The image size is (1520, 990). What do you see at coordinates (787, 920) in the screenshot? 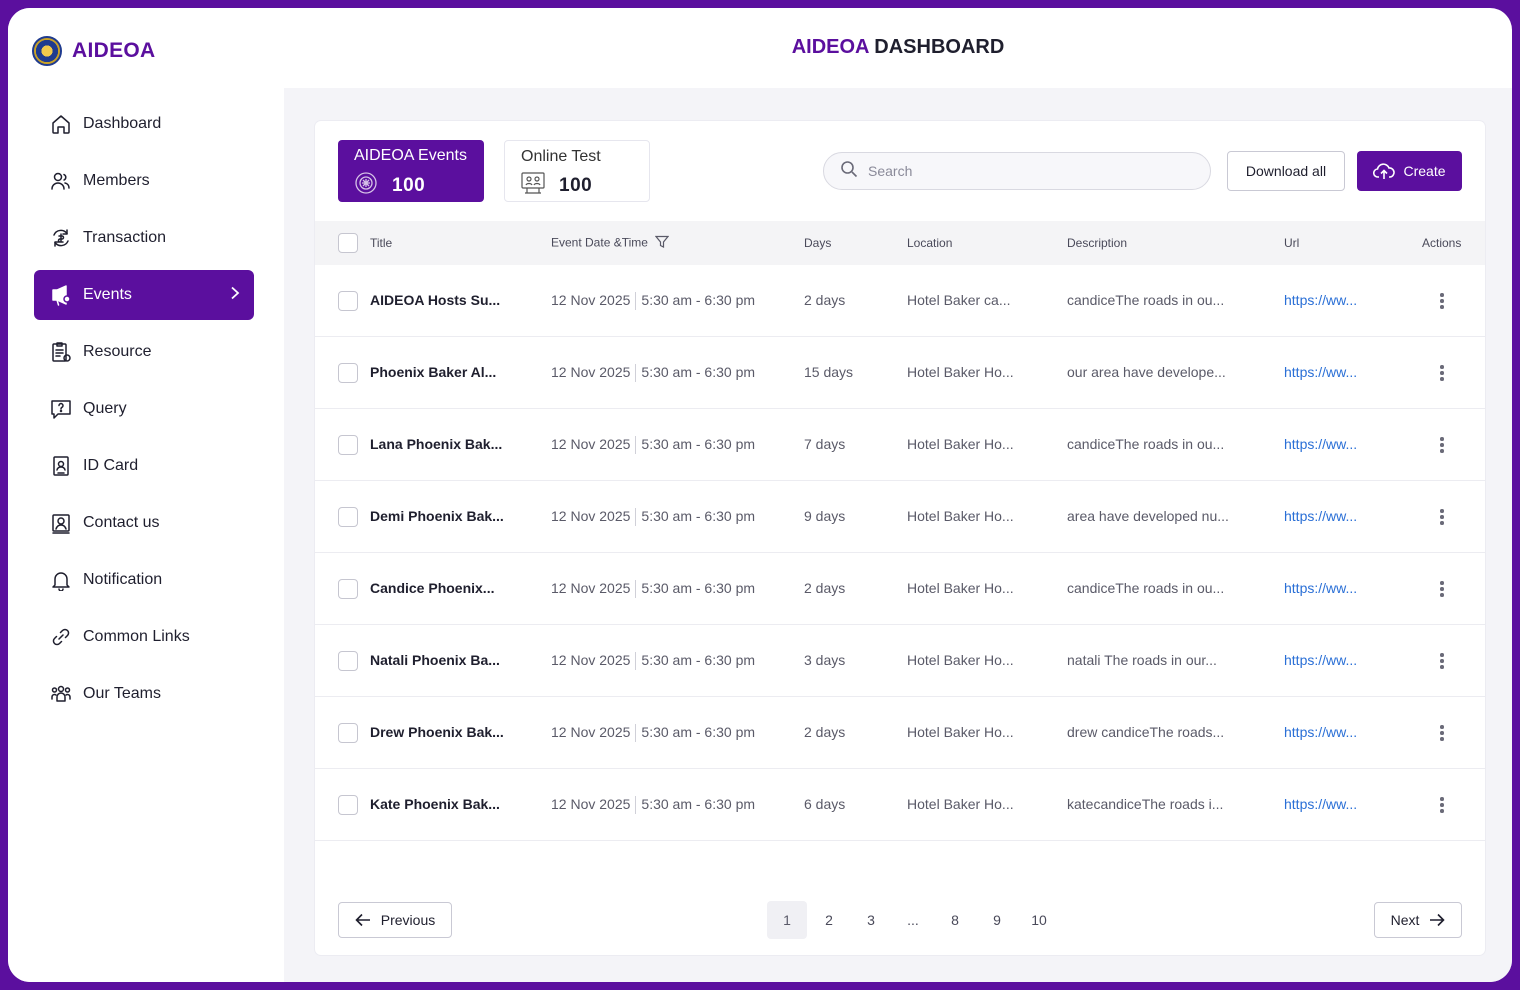
I see `page-button: 1` at bounding box center [787, 920].